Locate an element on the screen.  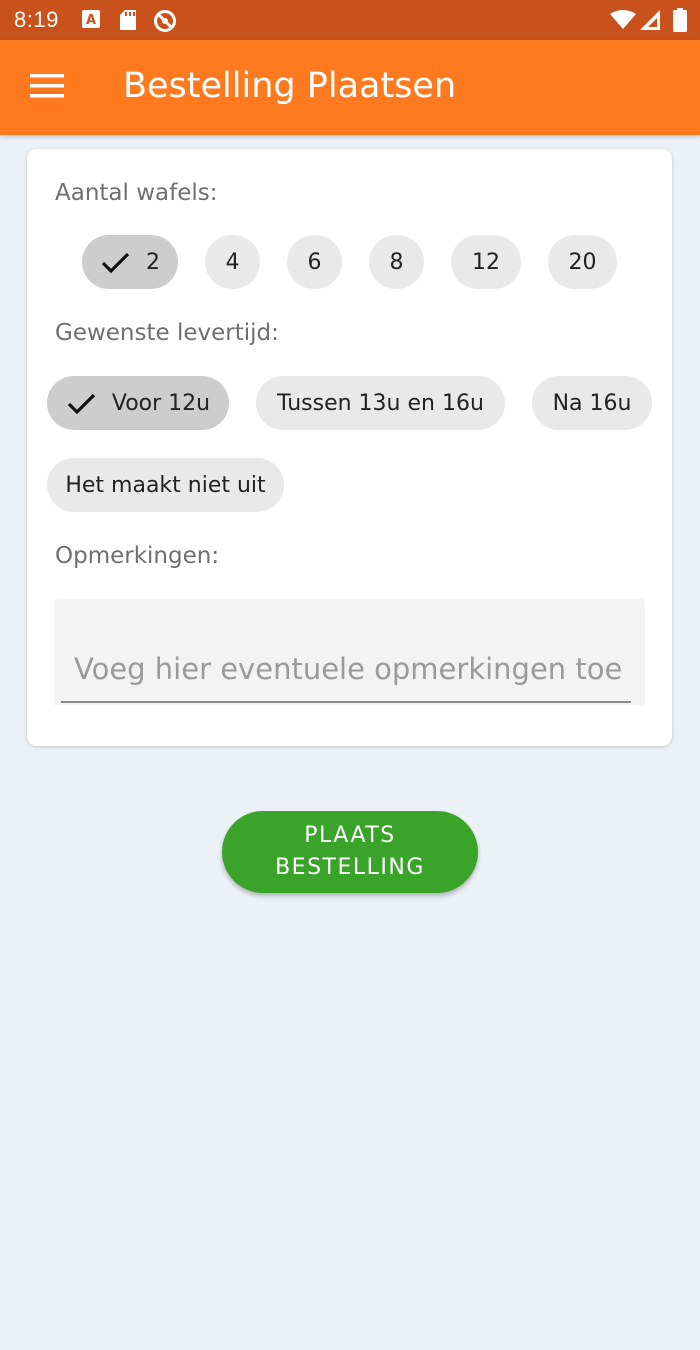
status-time: 8:19 is located at coordinates (36, 19).